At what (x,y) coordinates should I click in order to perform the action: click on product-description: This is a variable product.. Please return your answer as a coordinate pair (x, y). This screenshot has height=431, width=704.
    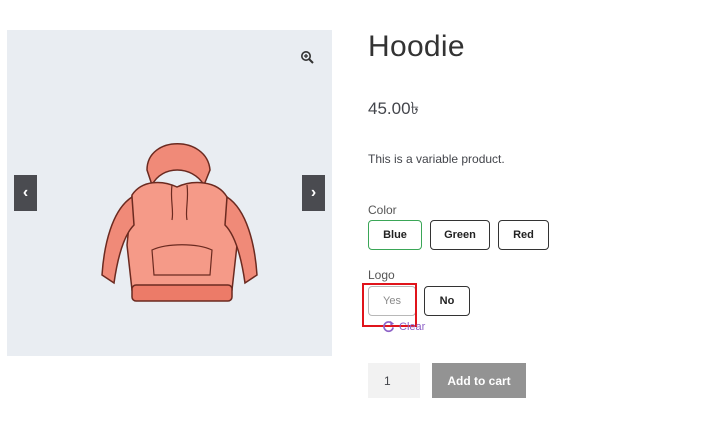
    Looking at the image, I should click on (436, 159).